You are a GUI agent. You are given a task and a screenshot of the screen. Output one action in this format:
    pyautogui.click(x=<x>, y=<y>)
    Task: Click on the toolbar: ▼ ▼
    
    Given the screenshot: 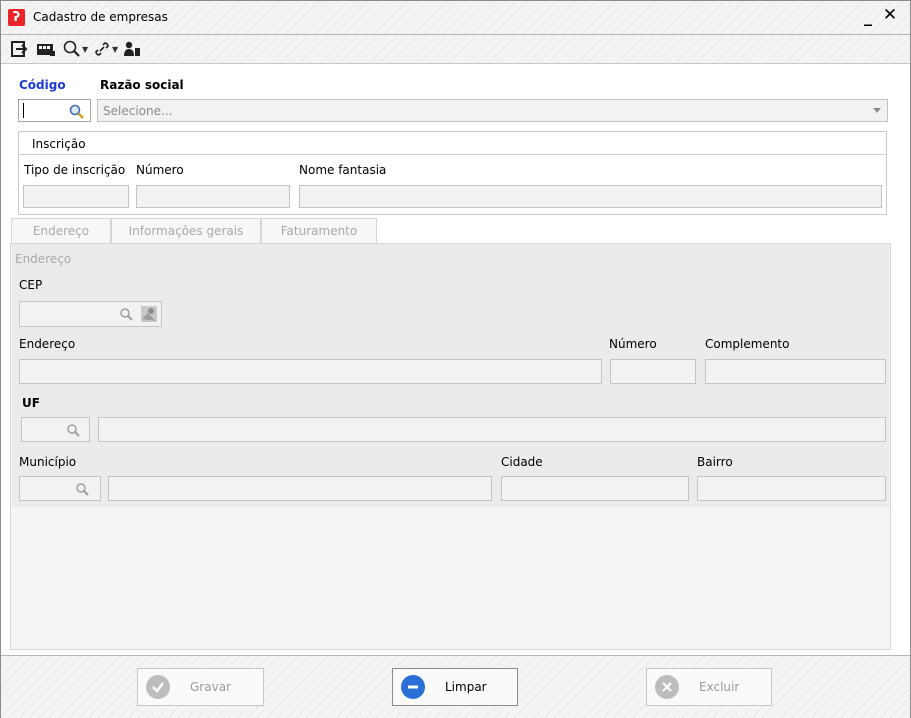 What is the action you would take?
    pyautogui.click(x=455, y=49)
    